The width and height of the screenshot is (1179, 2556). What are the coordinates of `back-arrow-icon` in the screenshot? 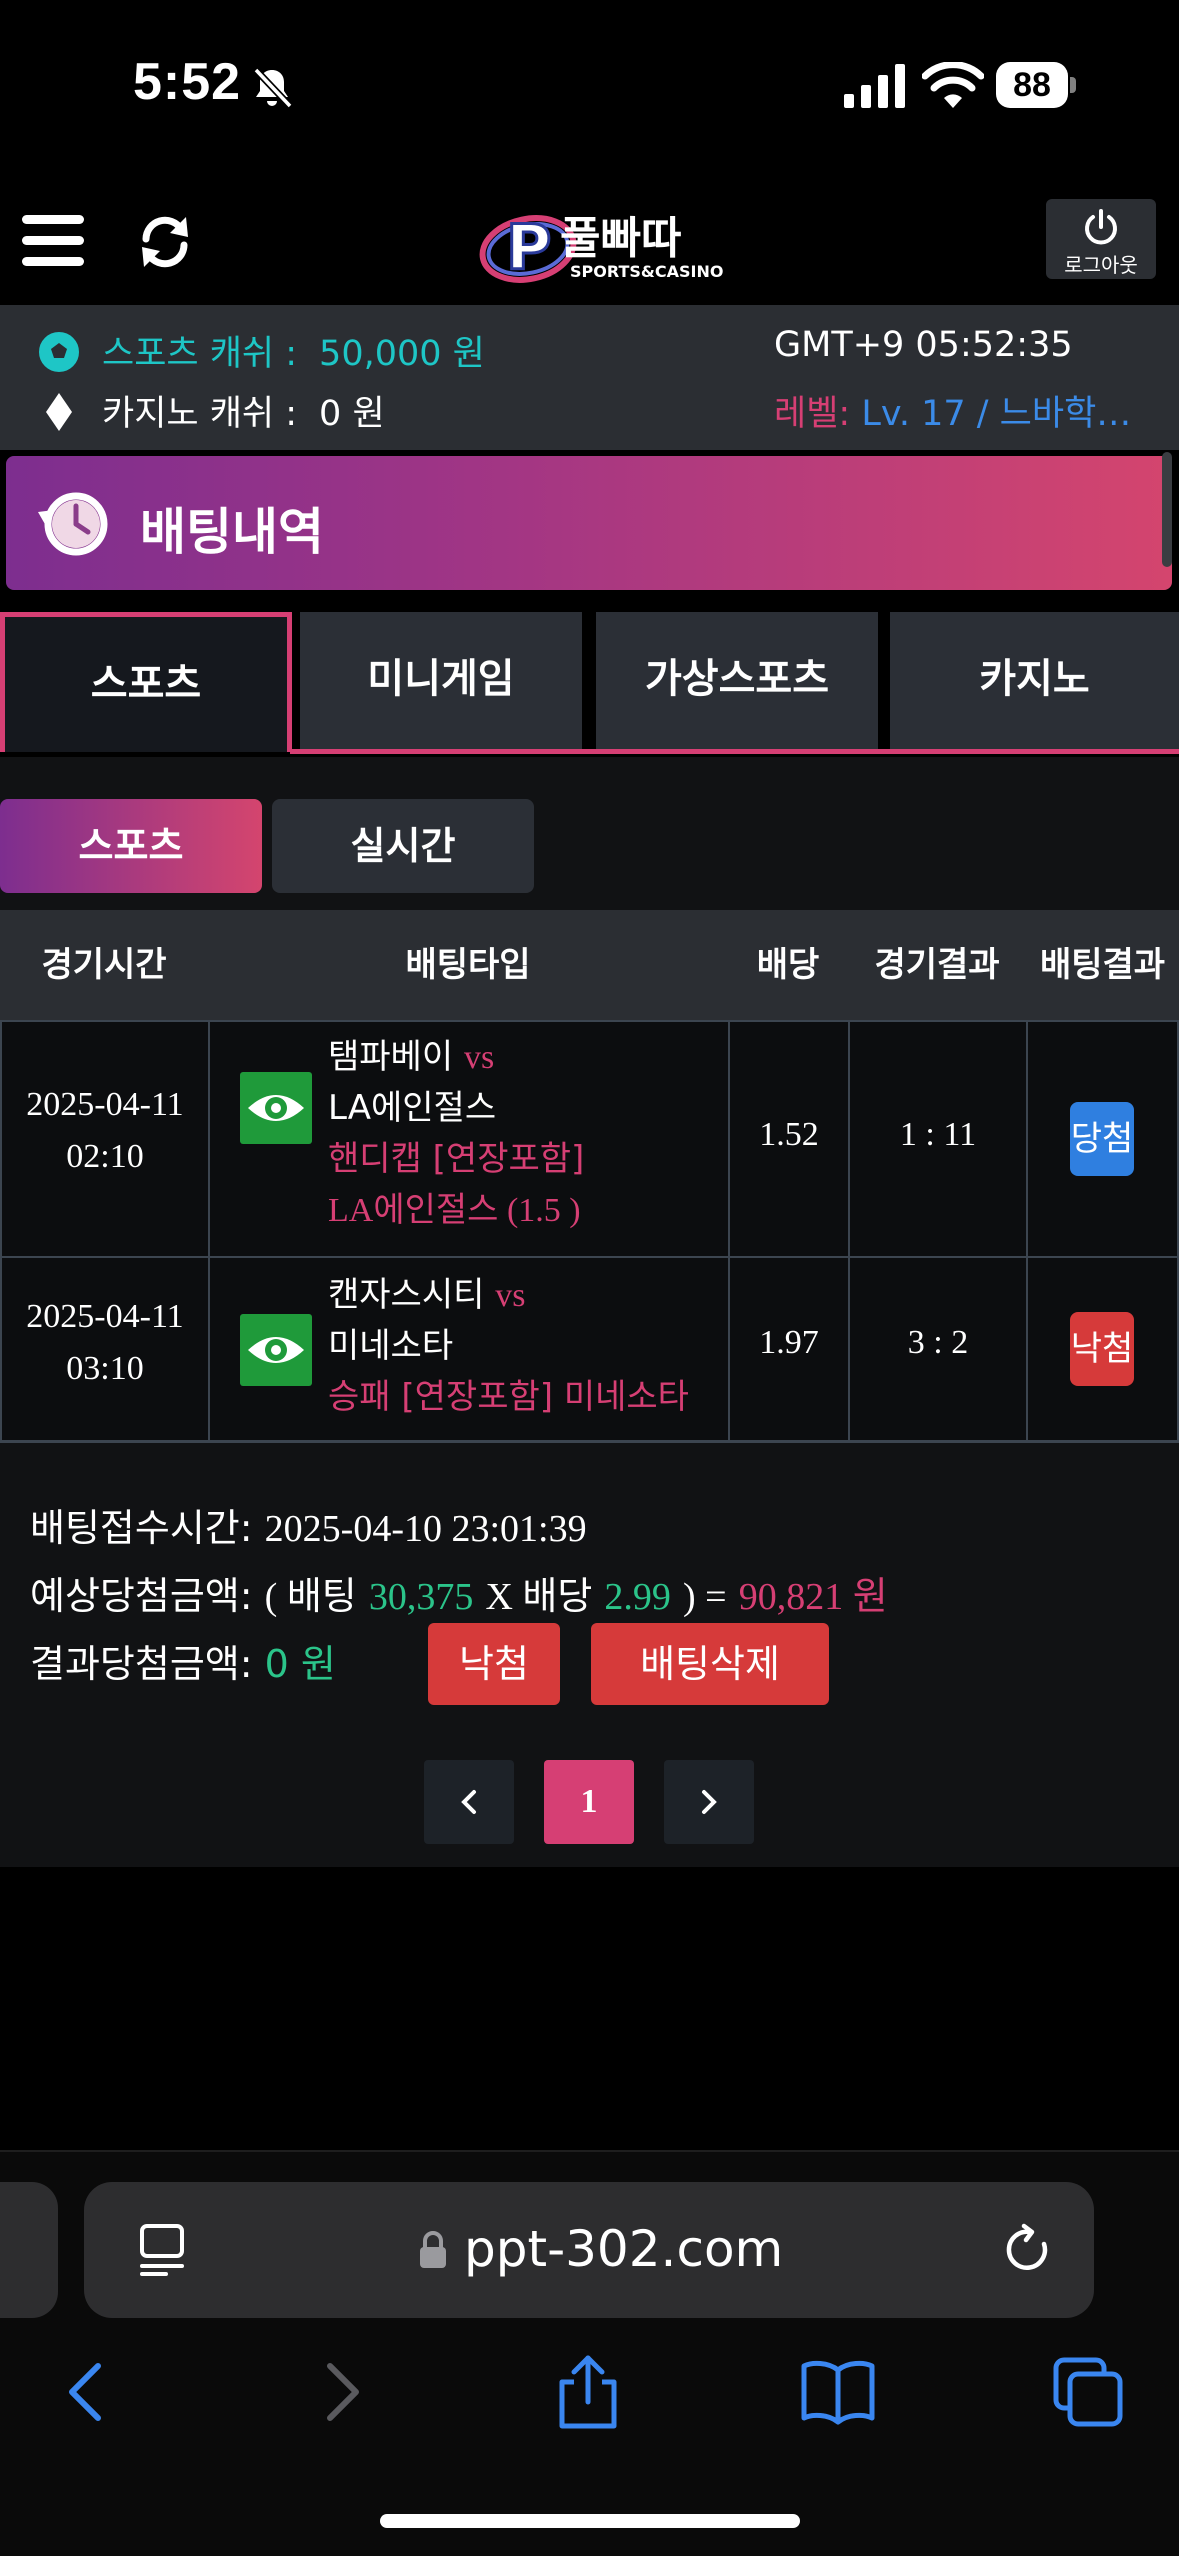 It's located at (88, 2392).